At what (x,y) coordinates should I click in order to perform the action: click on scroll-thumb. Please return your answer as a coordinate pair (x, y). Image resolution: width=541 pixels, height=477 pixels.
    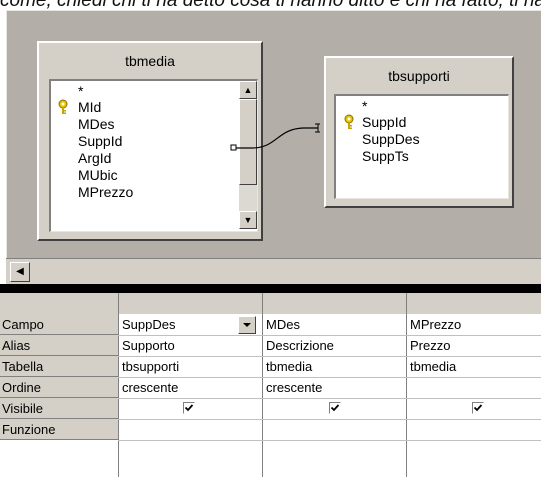
    Looking at the image, I should click on (248, 142).